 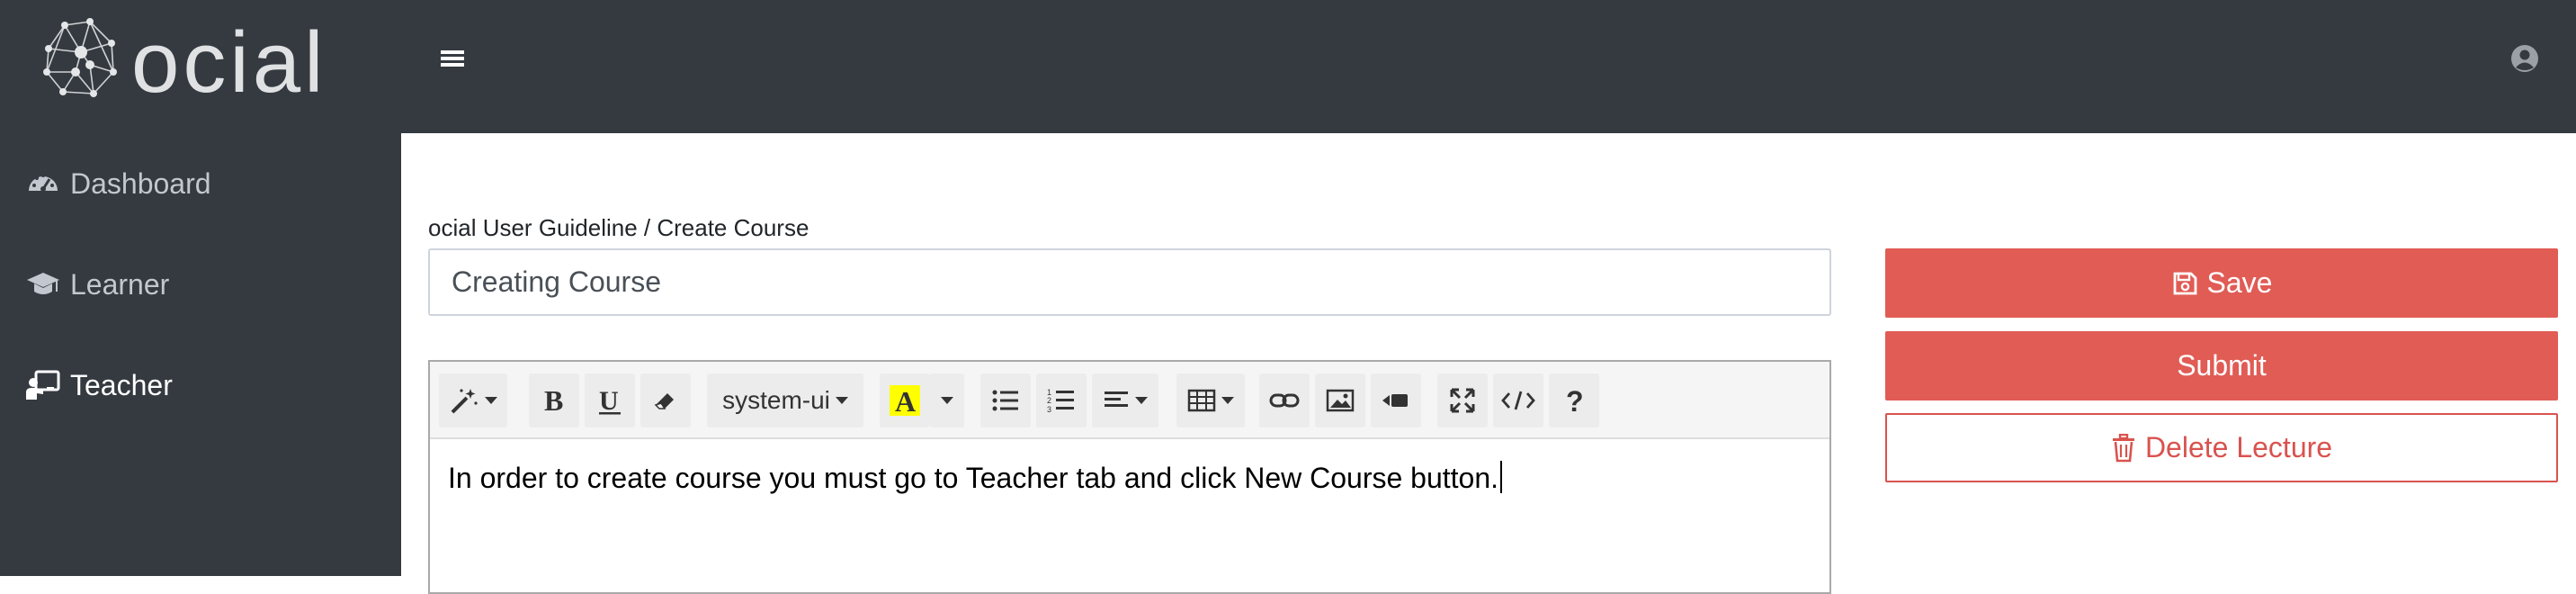 I want to click on question-icon: ?, so click(x=1575, y=400).